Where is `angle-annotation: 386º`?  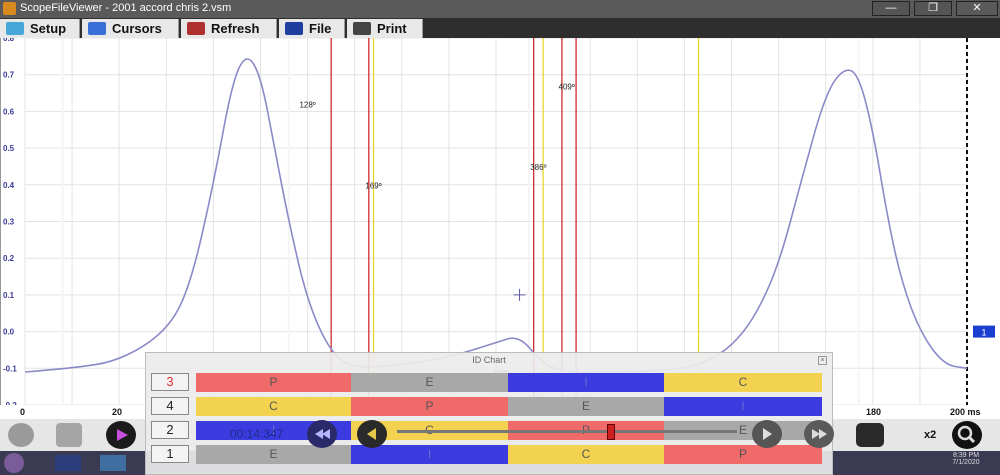 angle-annotation: 386º is located at coordinates (538, 167).